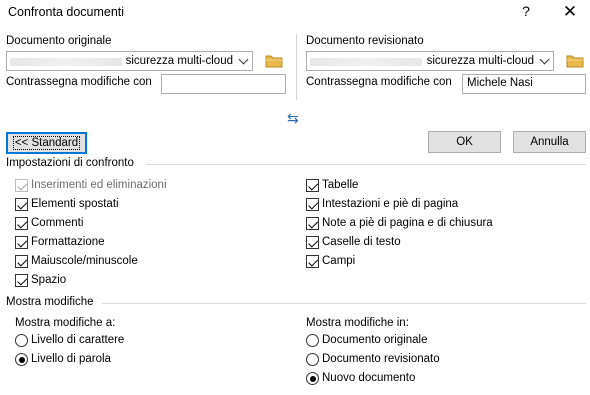 This screenshot has width=590, height=395. I want to click on revised-track-label: Contrassegna modifiche con, so click(379, 82).